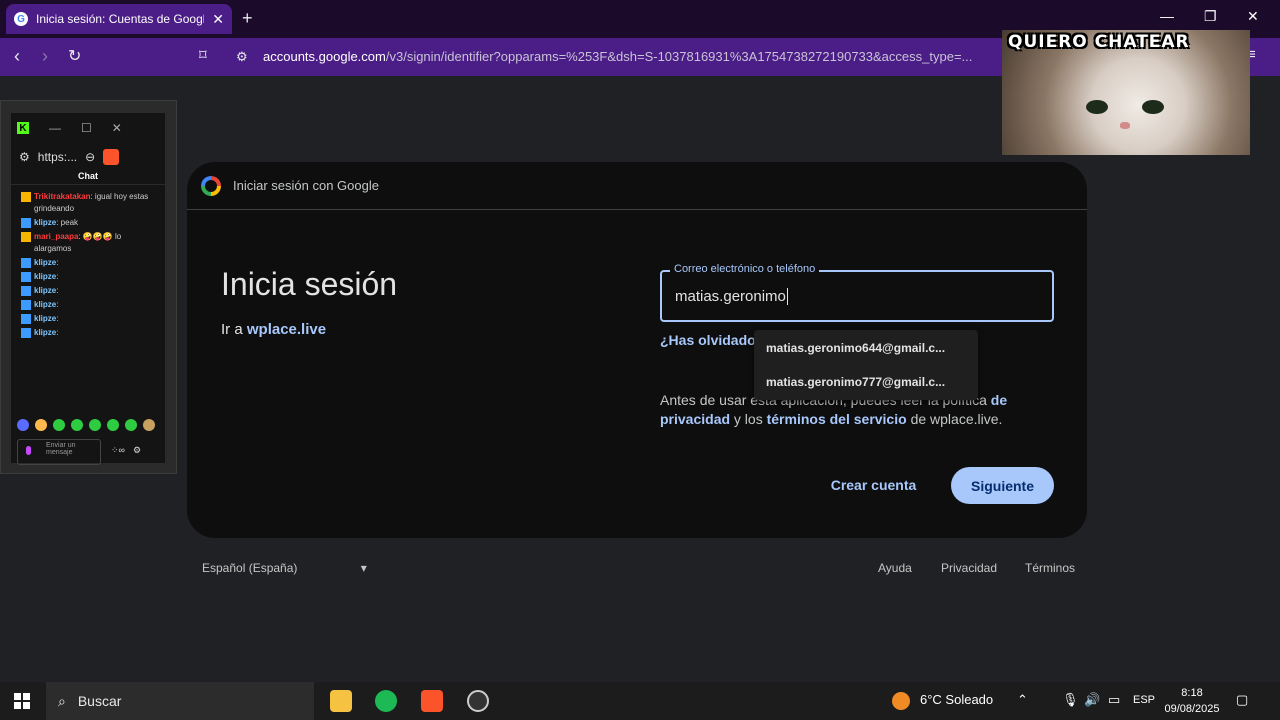 The width and height of the screenshot is (1280, 720). Describe the element at coordinates (1092, 700) in the screenshot. I see `volume-icon: 🔊` at that location.